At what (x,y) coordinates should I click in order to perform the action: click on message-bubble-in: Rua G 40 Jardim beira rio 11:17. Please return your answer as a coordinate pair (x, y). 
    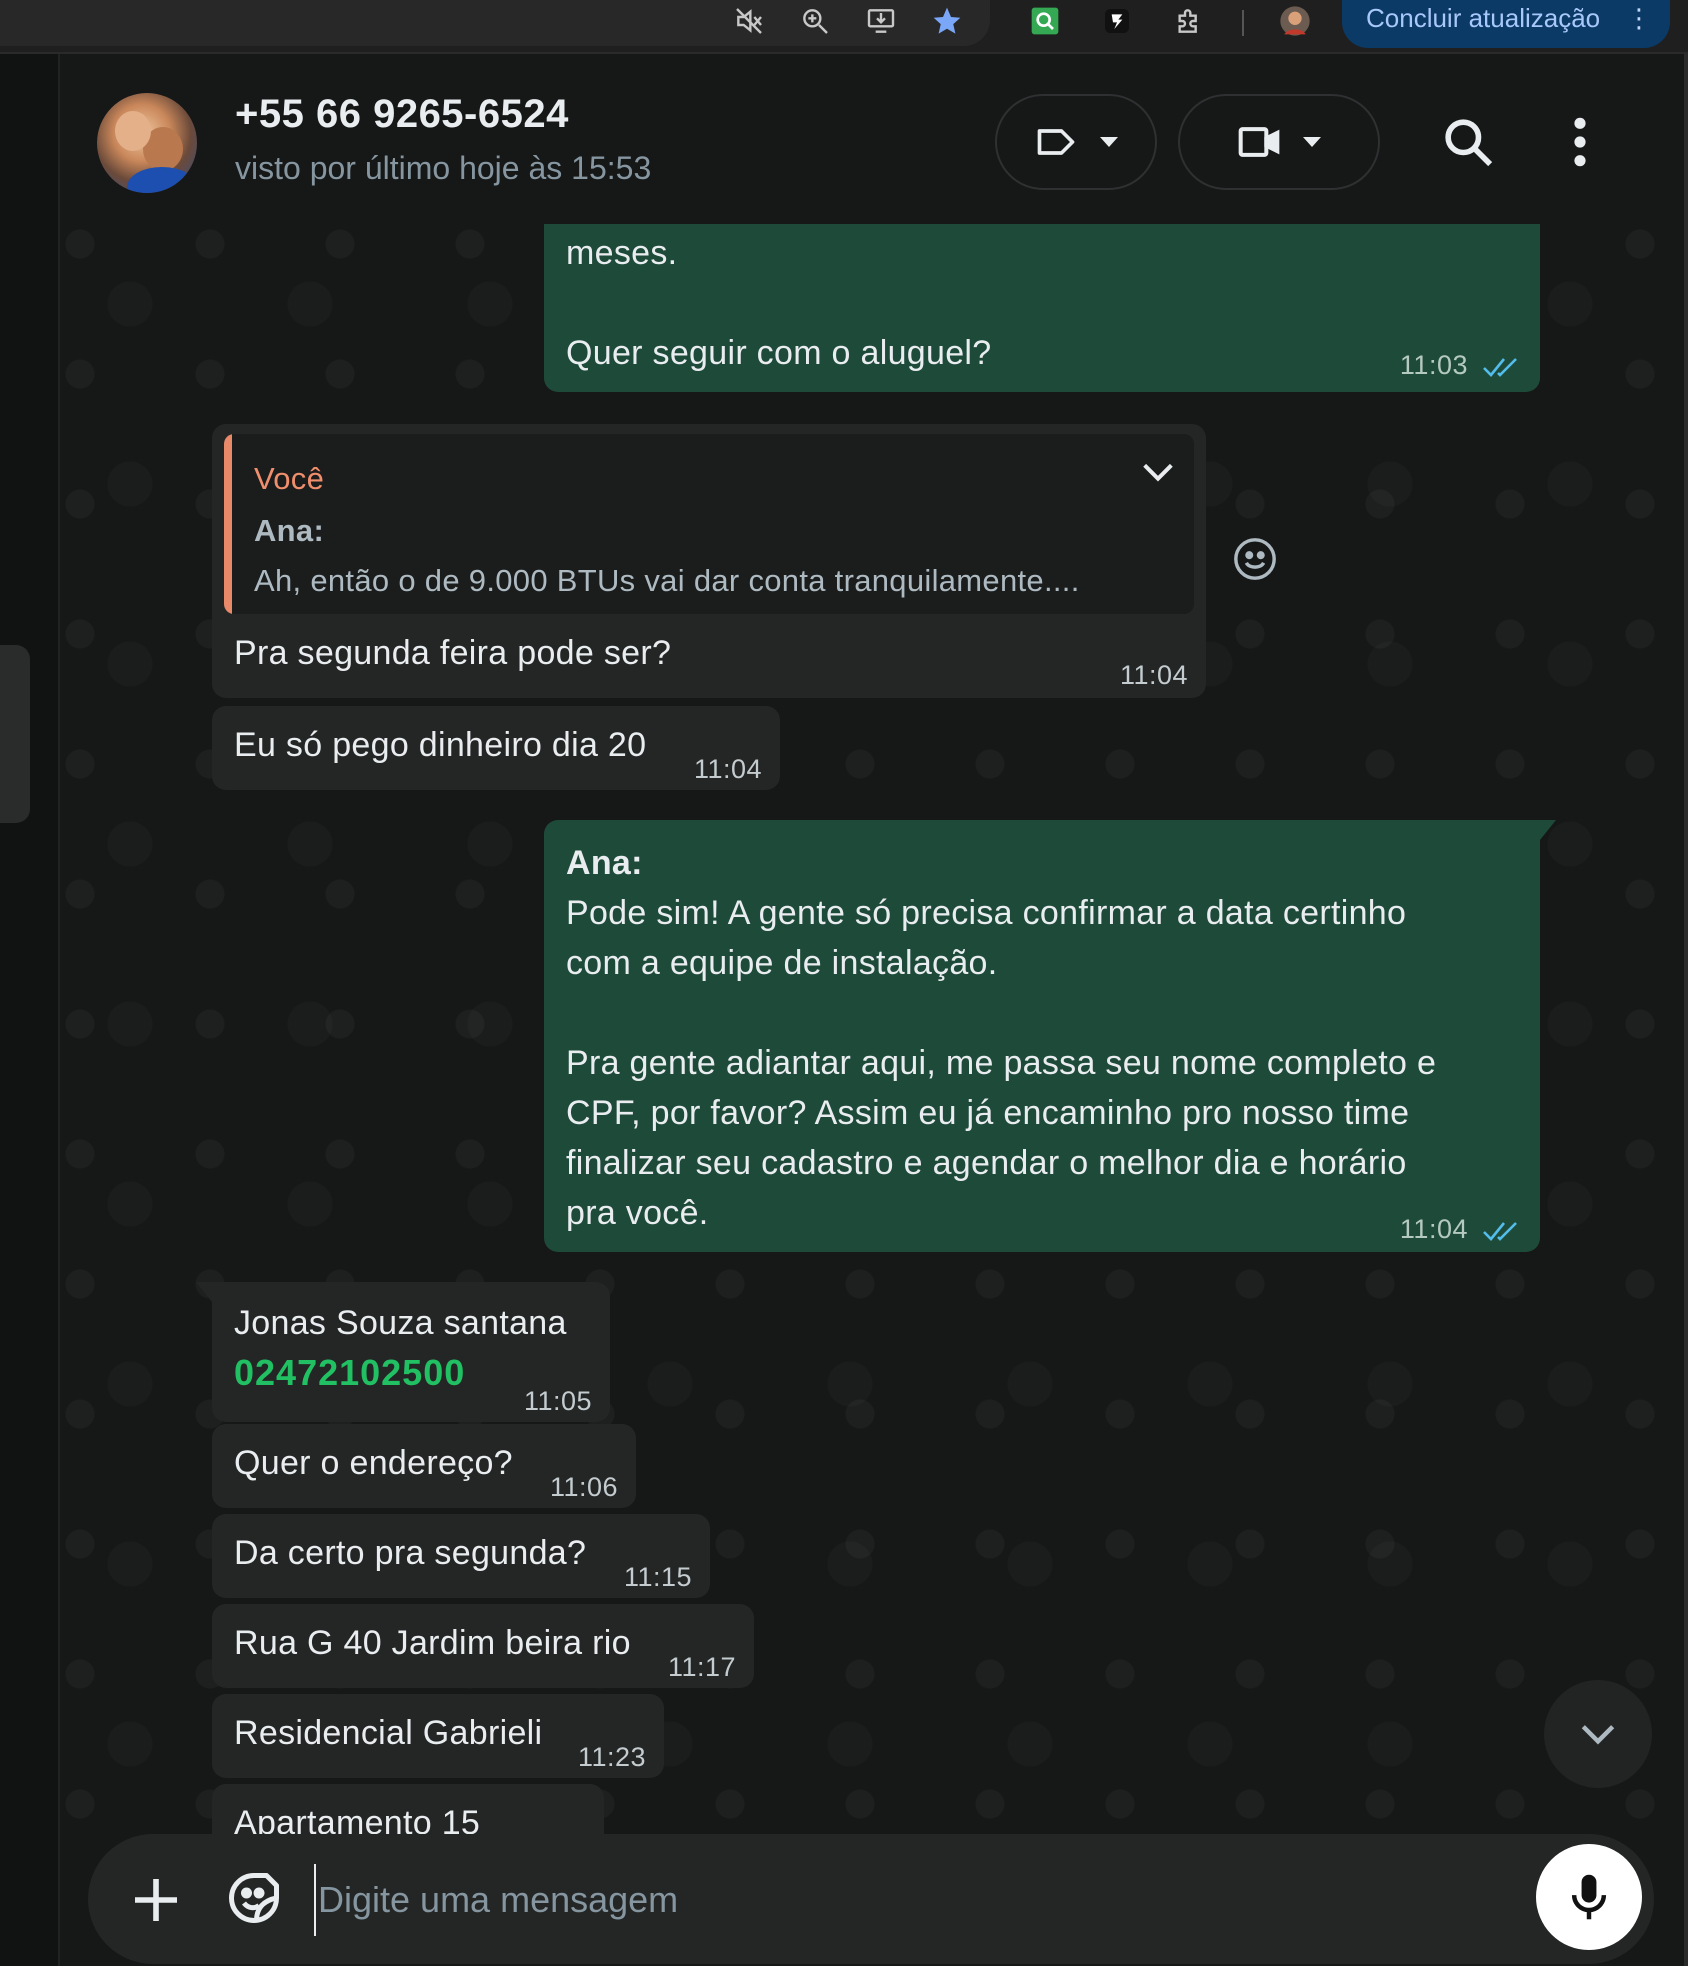
    Looking at the image, I should click on (483, 1646).